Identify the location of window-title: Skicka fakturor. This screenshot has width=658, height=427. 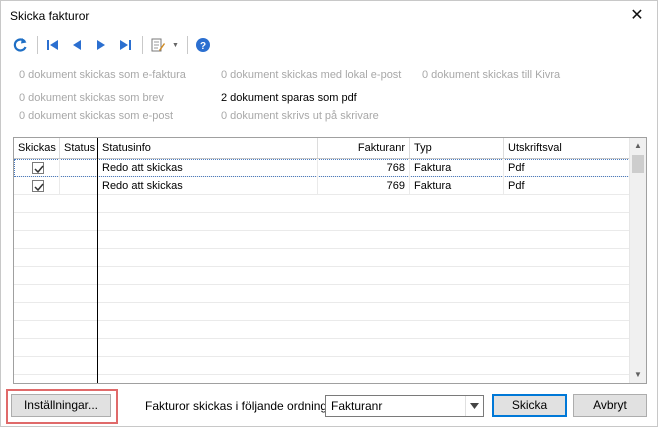
(50, 16).